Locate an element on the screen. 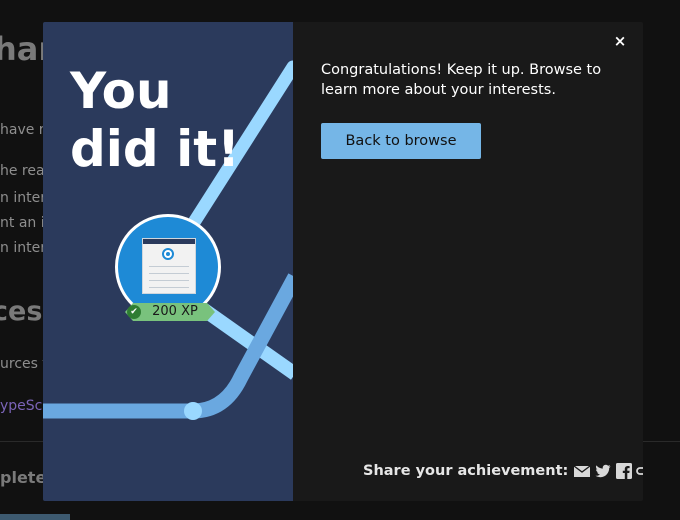 Image resolution: width=680 pixels, height=520 pixels. close-button: × is located at coordinates (620, 41).